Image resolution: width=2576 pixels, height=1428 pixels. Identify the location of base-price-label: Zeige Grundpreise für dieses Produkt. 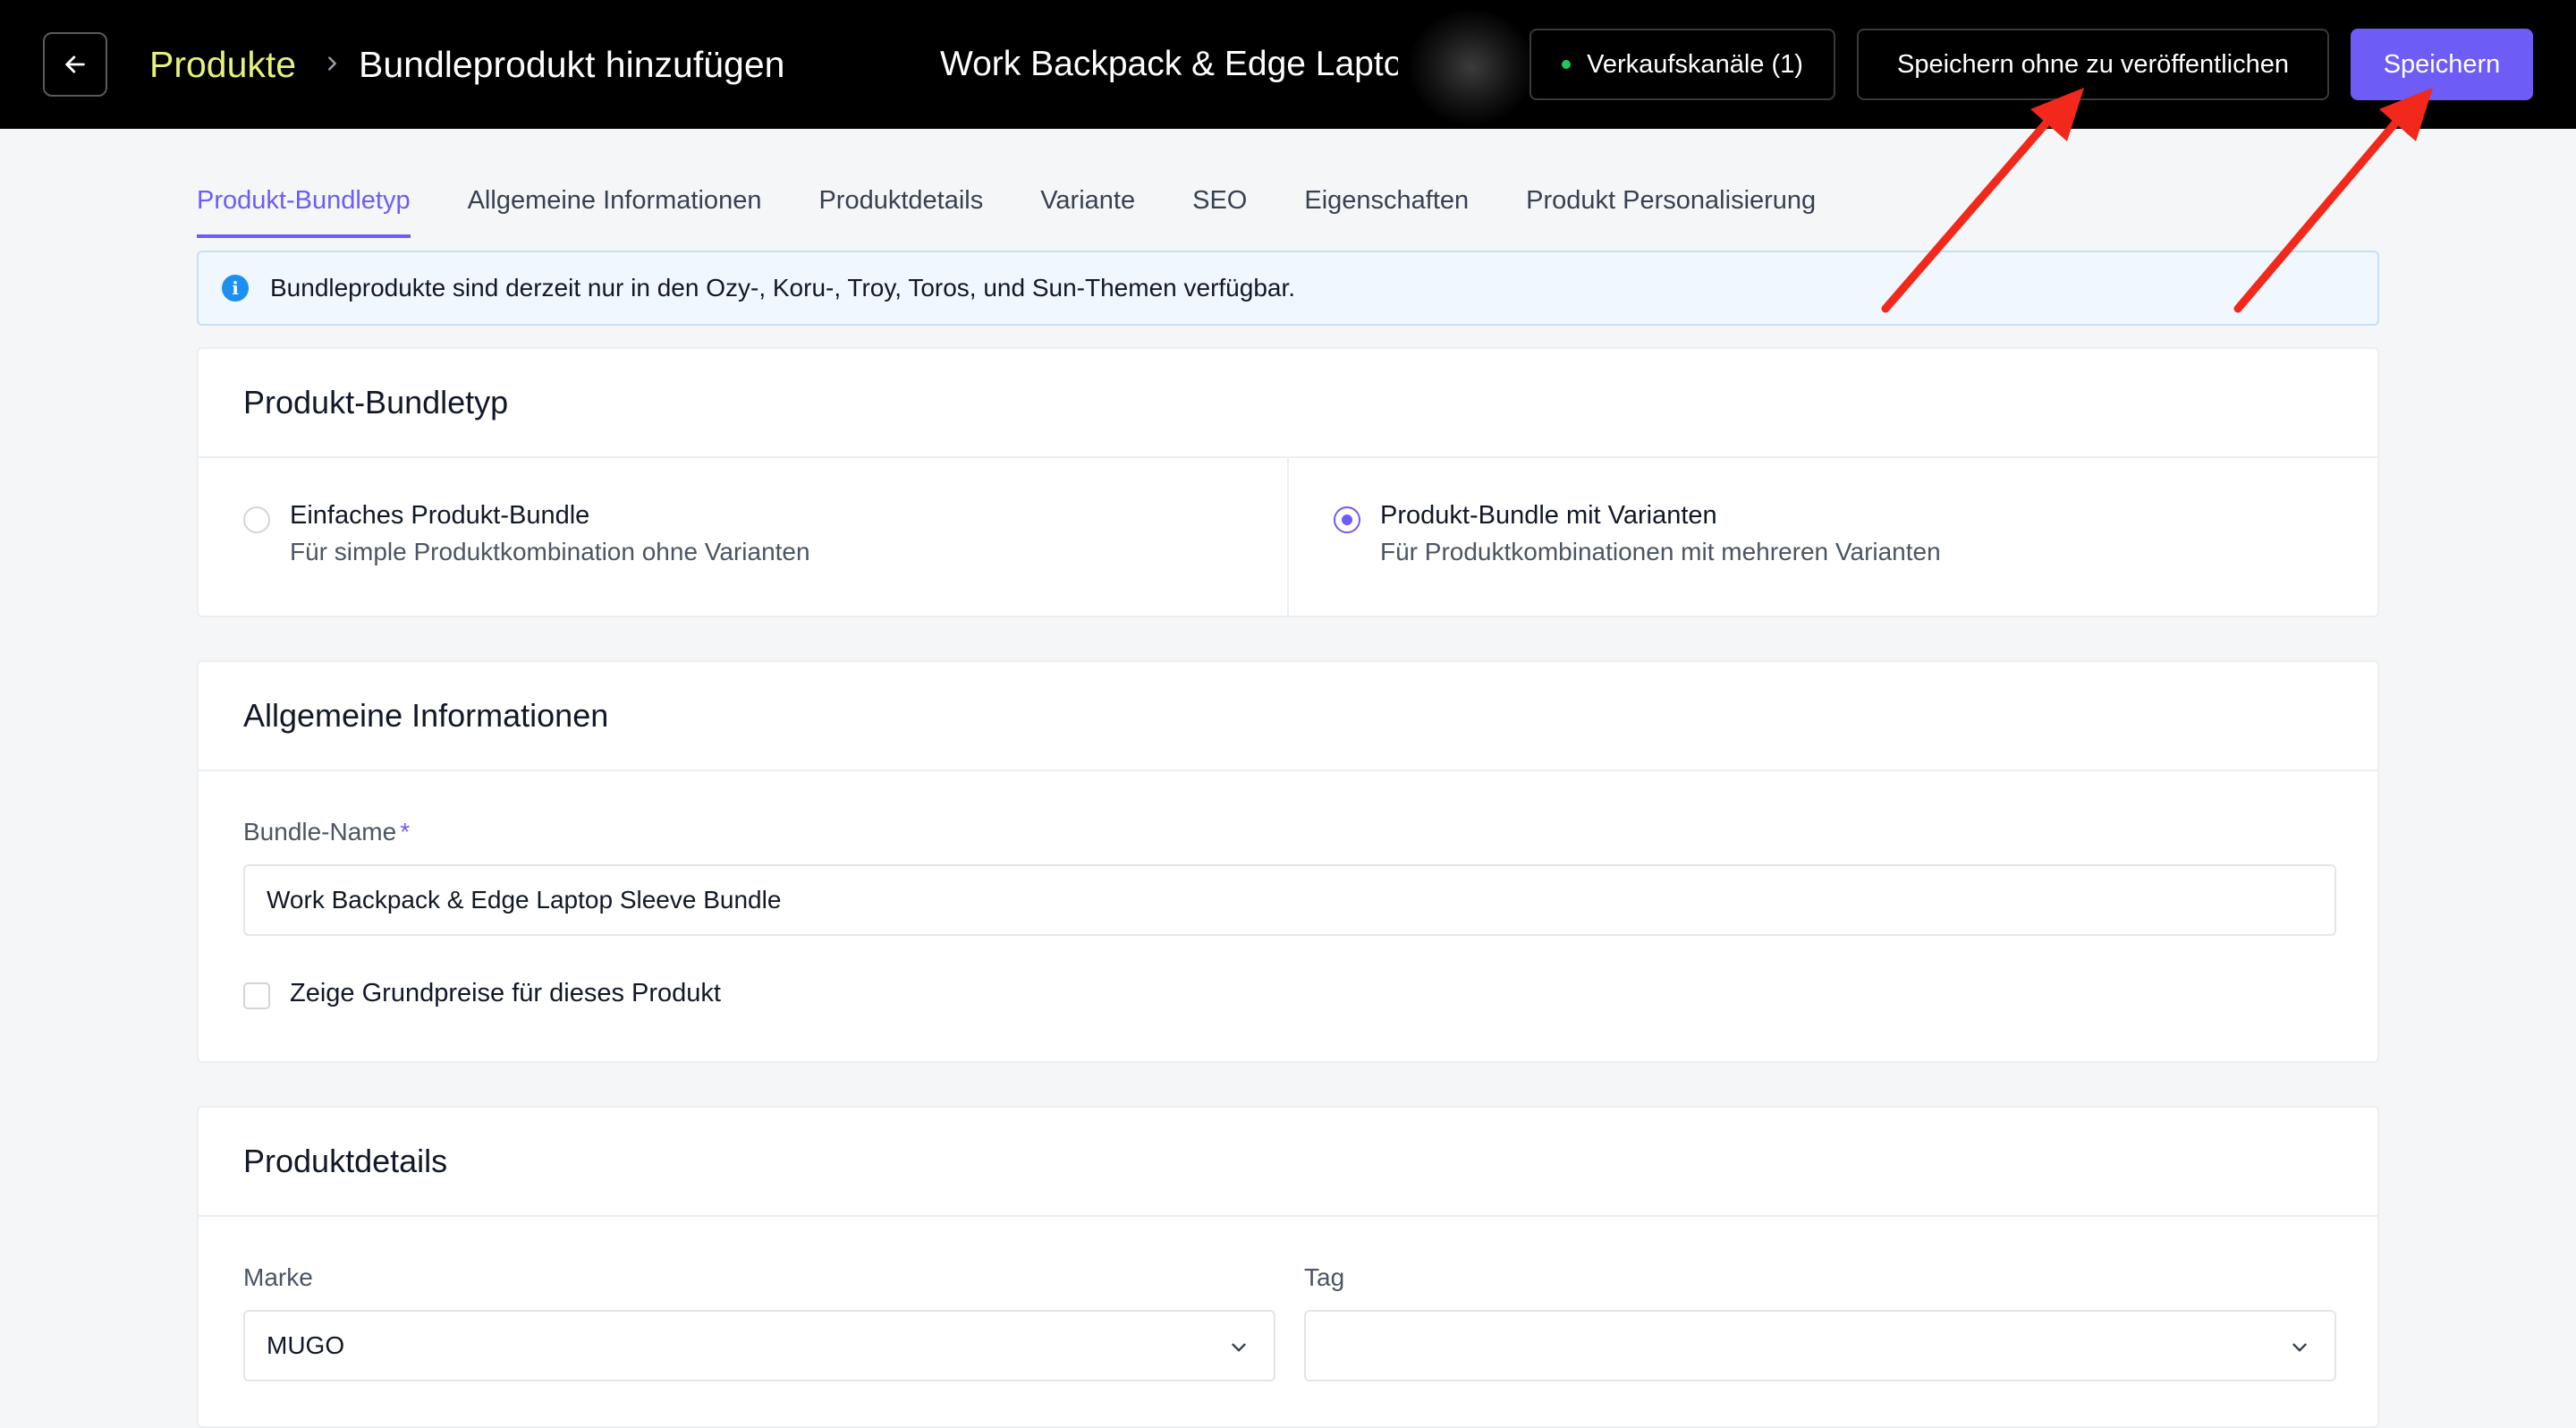
(505, 993).